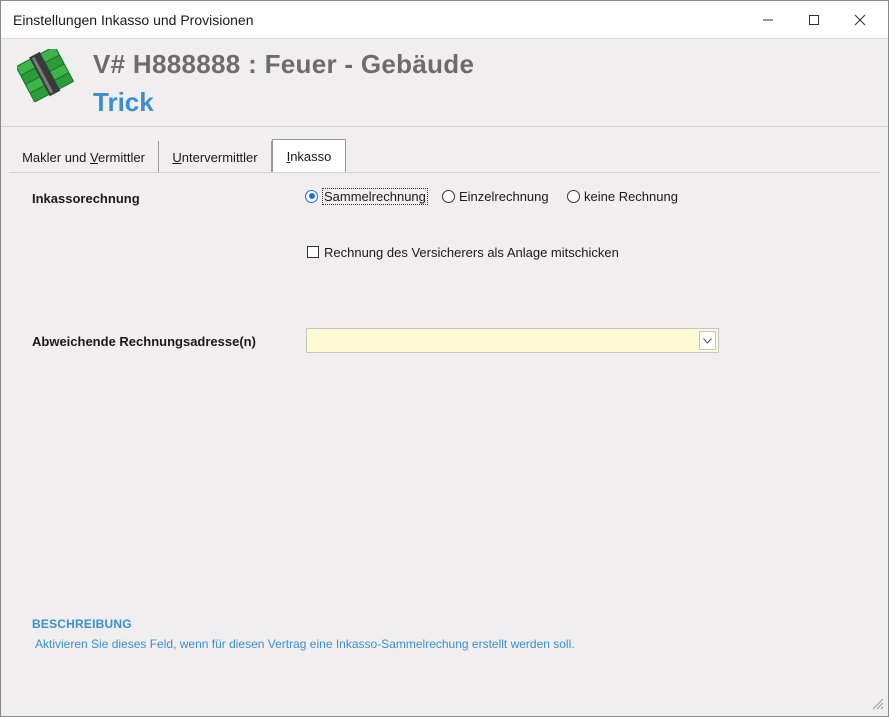  I want to click on close-button, so click(860, 20).